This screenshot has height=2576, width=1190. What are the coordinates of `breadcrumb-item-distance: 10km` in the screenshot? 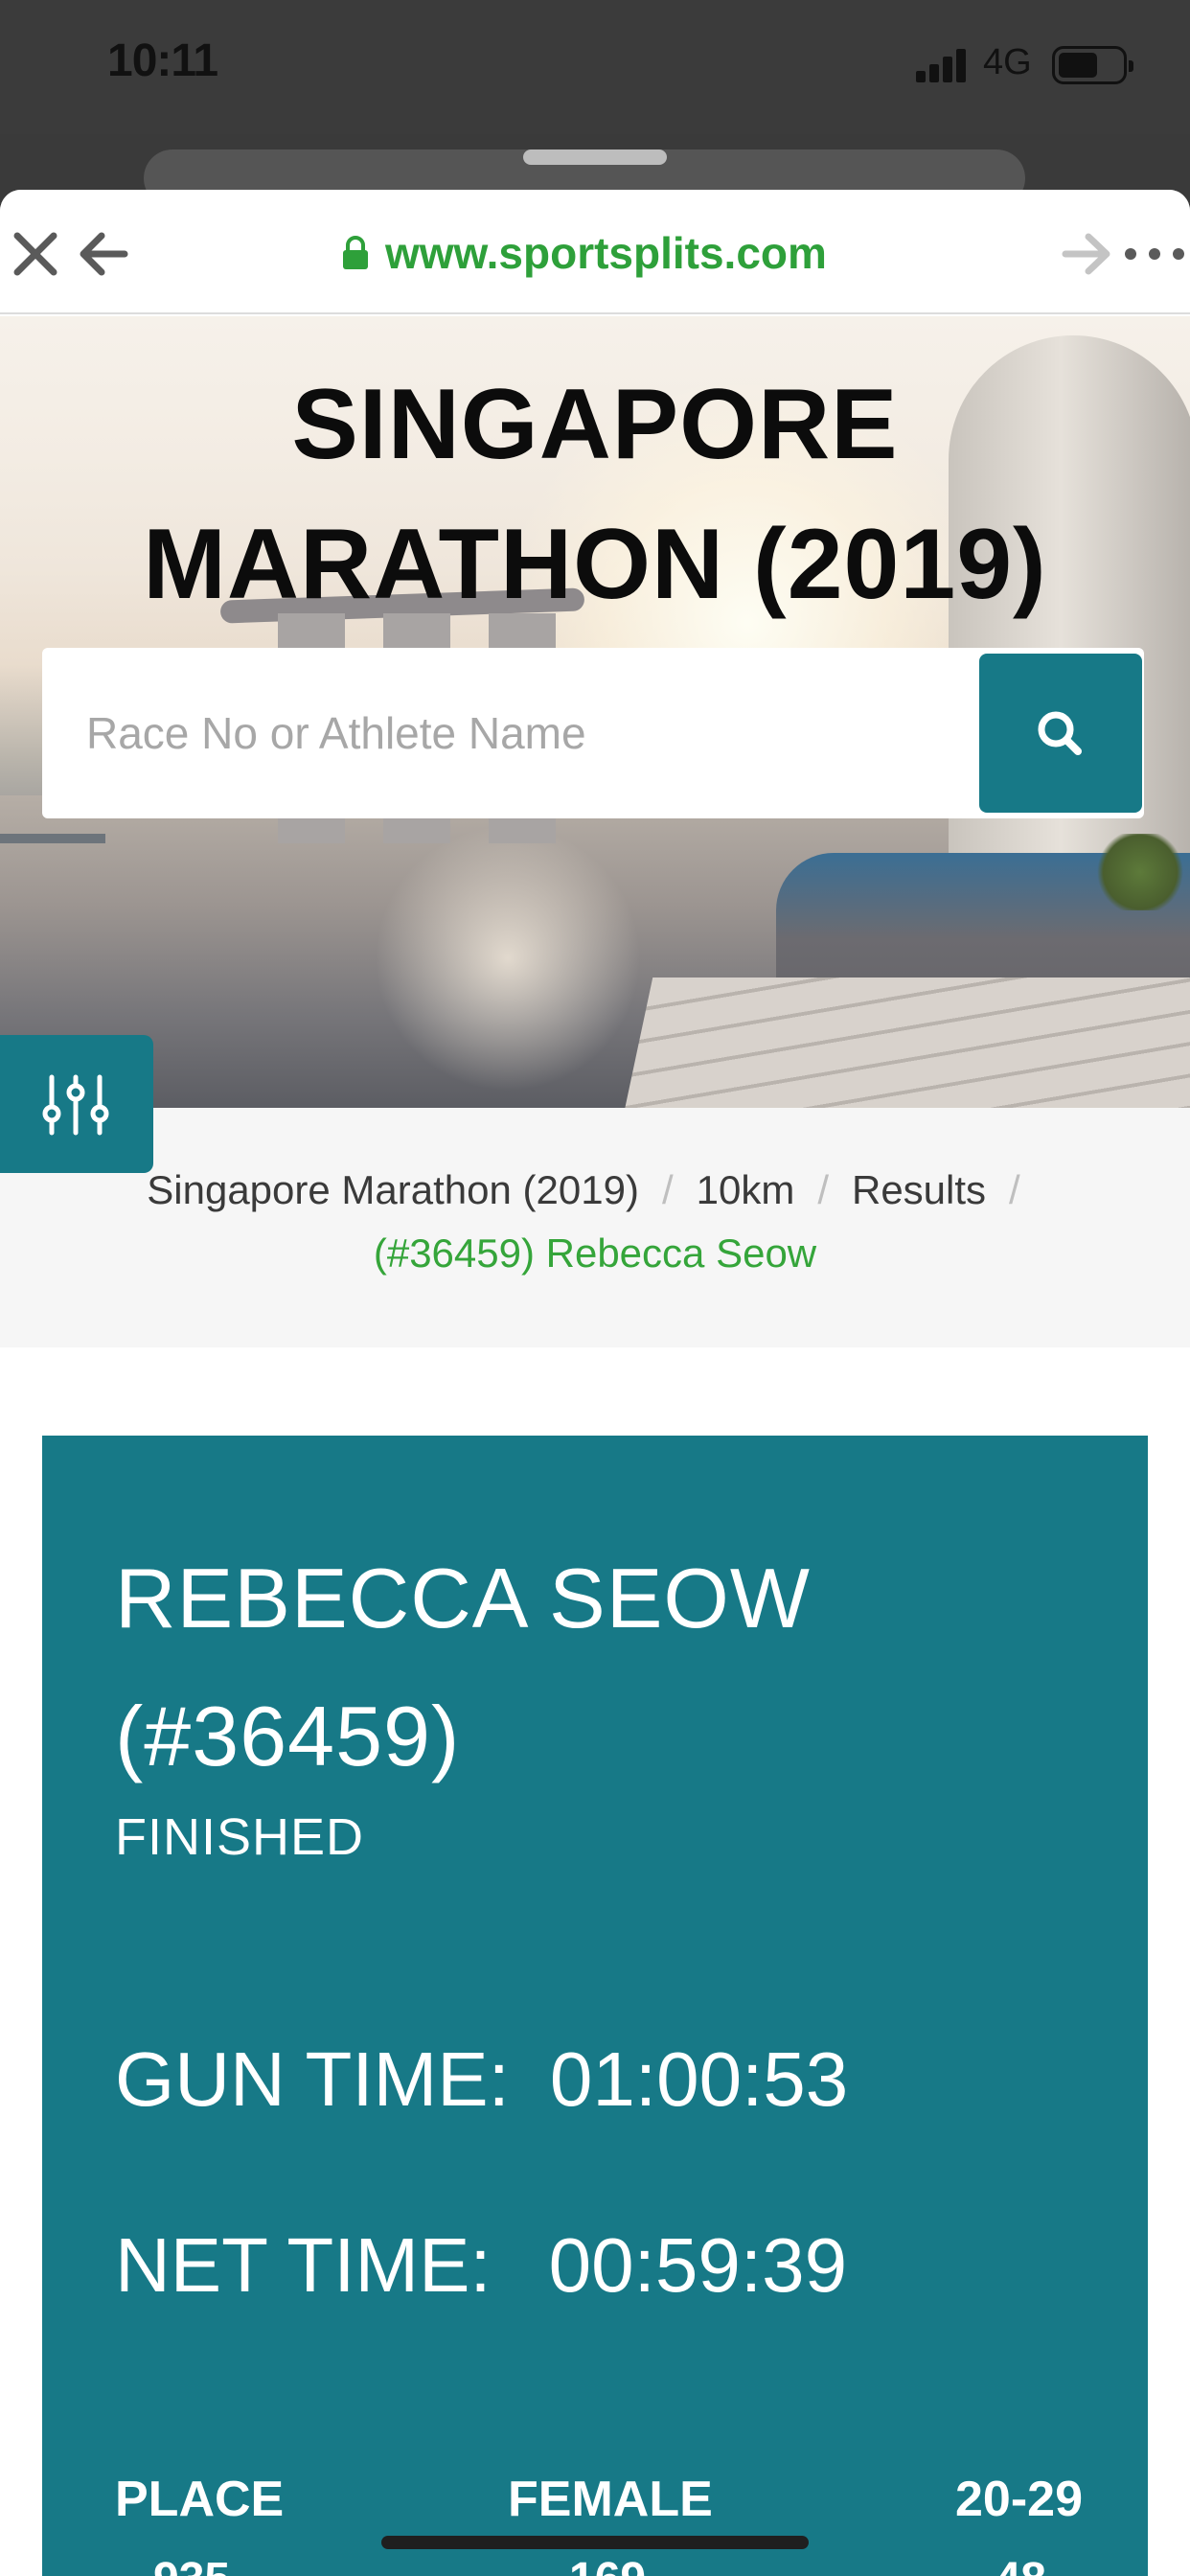 It's located at (746, 1189).